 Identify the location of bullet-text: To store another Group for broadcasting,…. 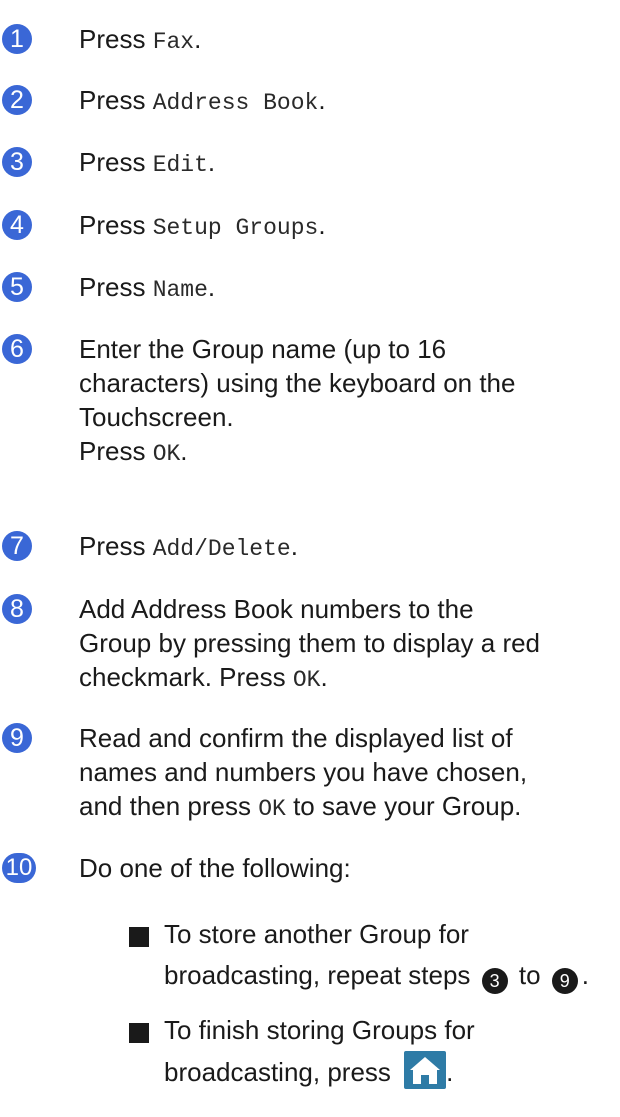
(389, 955).